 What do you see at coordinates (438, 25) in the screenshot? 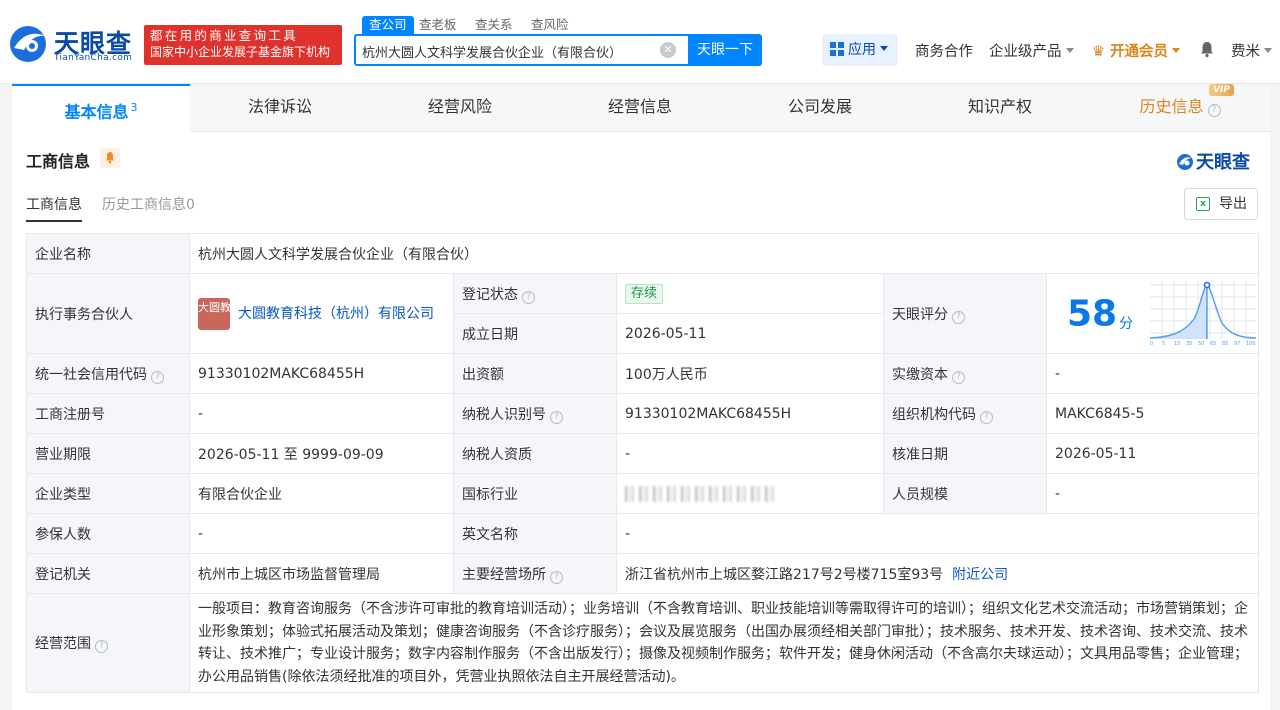
I see `search-tab-boss: 查老板` at bounding box center [438, 25].